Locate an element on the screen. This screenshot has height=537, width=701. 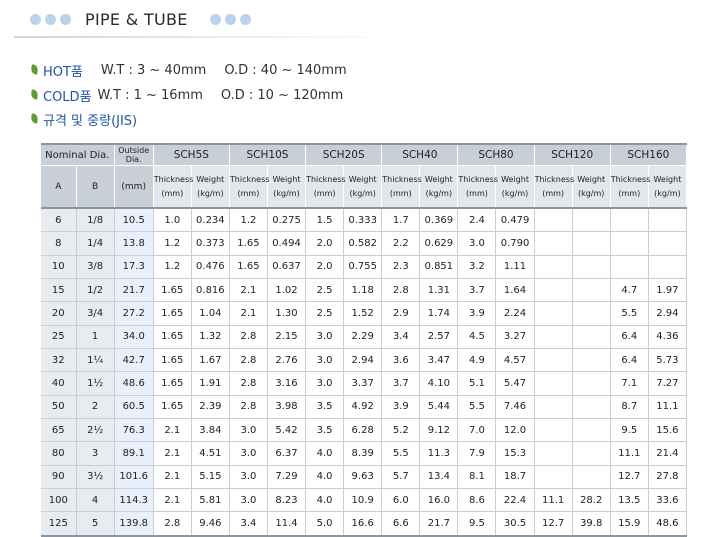
weight-cell: 6.28 is located at coordinates (363, 430).